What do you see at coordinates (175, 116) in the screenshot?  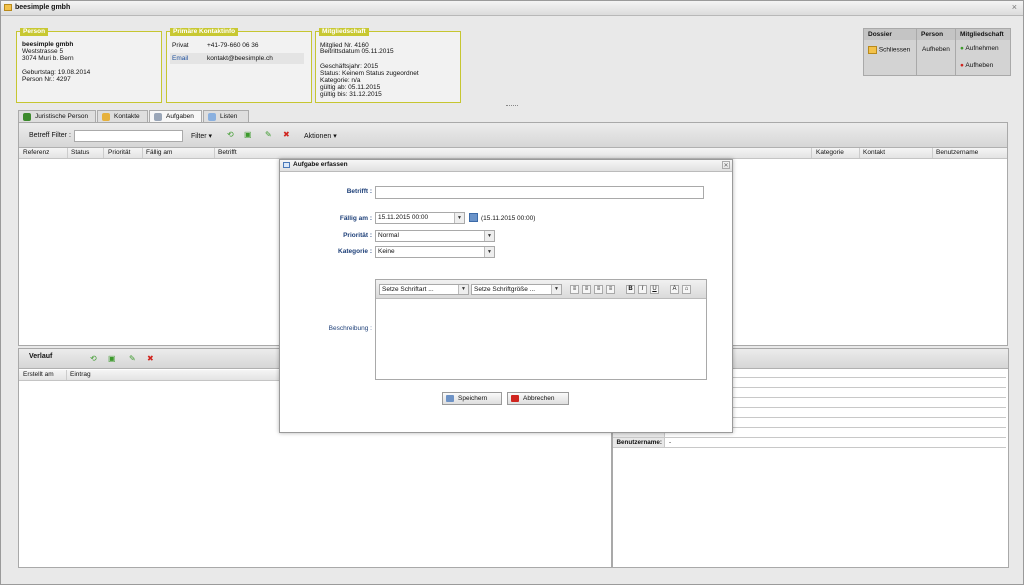 I see `tab-aufgaben: Aufgaben` at bounding box center [175, 116].